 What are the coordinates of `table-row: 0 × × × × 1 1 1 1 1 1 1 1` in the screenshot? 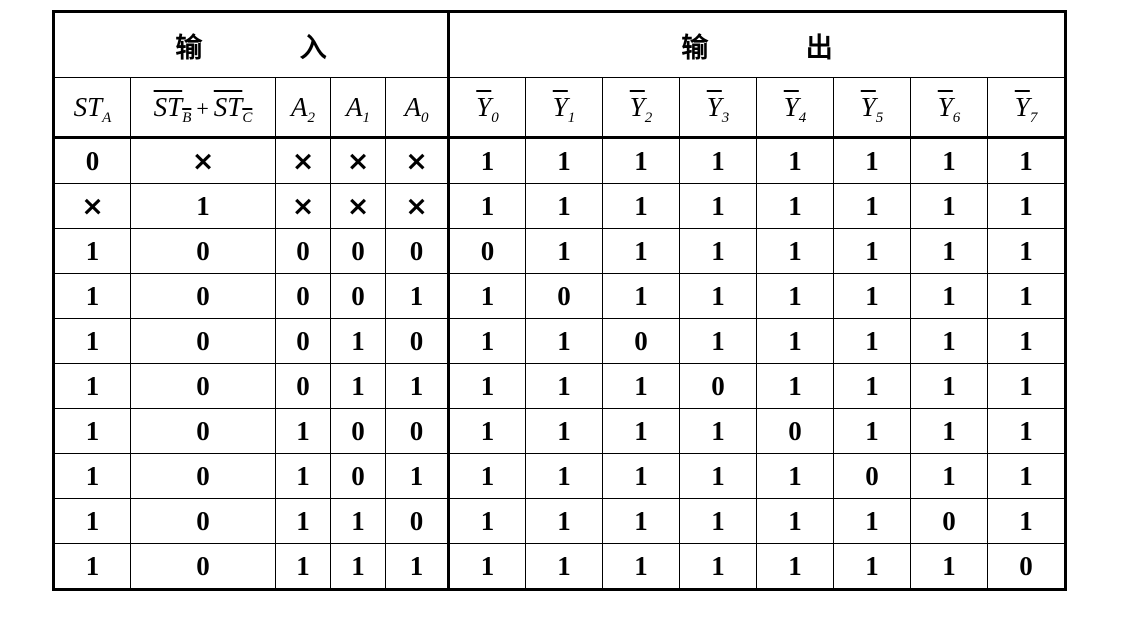 It's located at (560, 160).